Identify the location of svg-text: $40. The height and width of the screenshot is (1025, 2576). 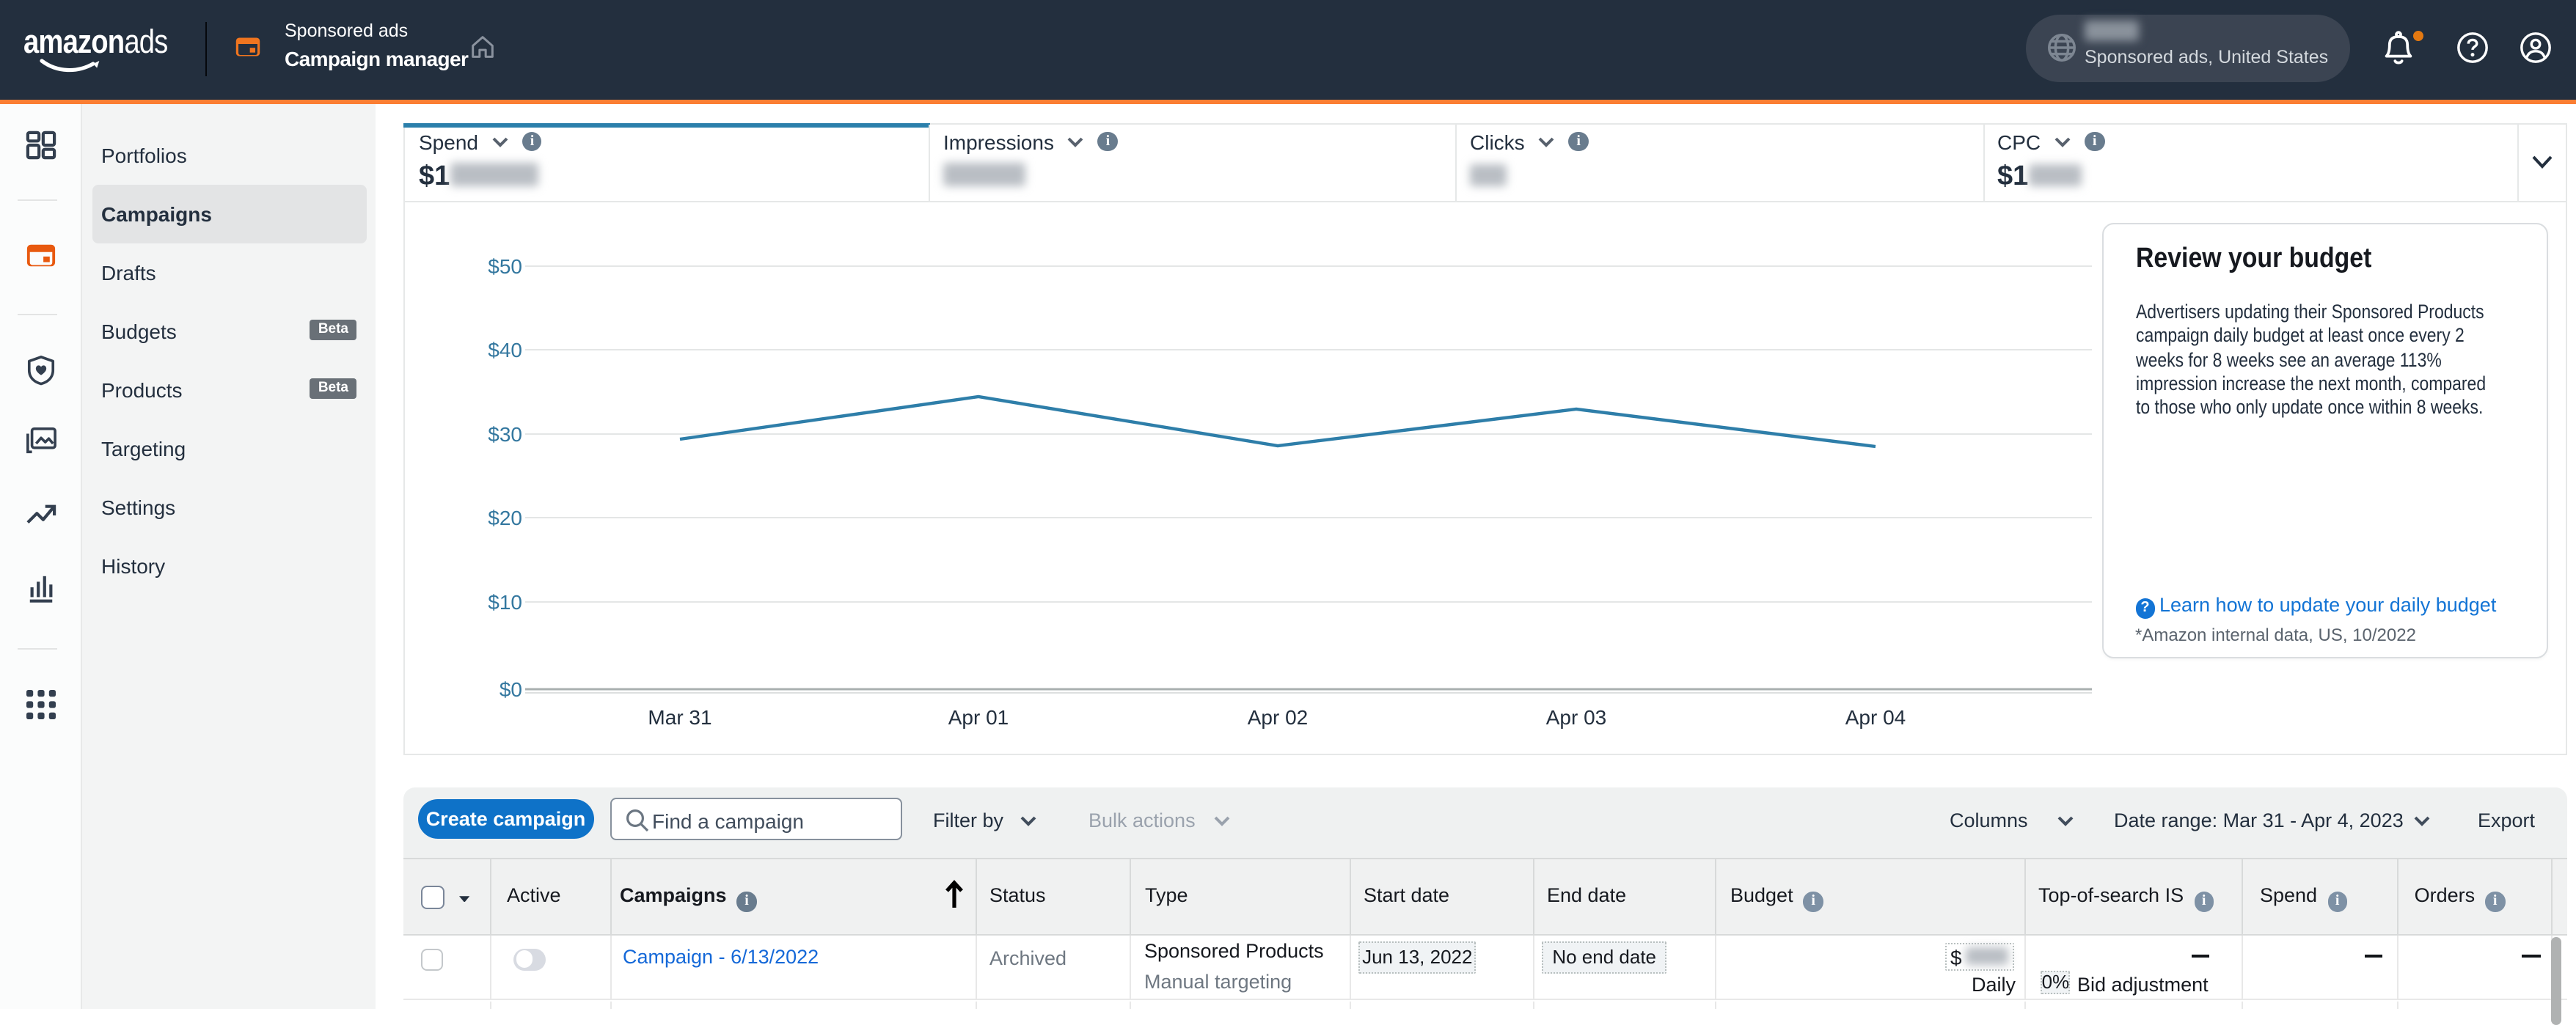
(504, 350).